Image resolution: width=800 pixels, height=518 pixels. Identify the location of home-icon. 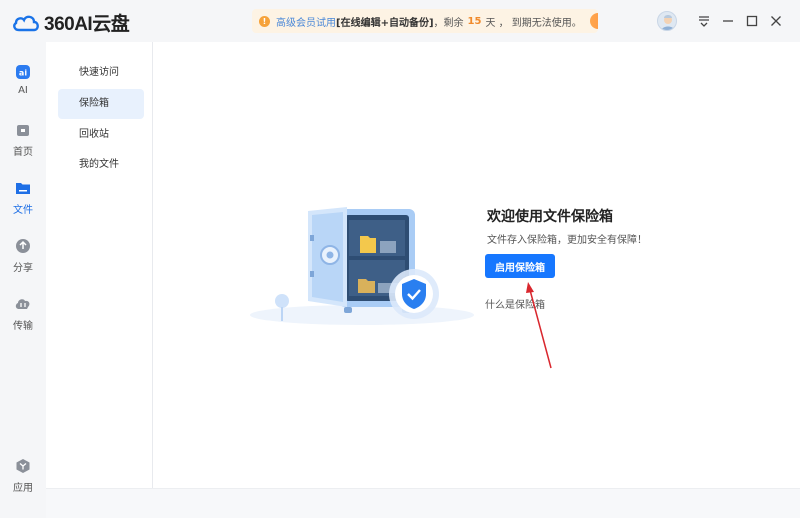
(23, 130).